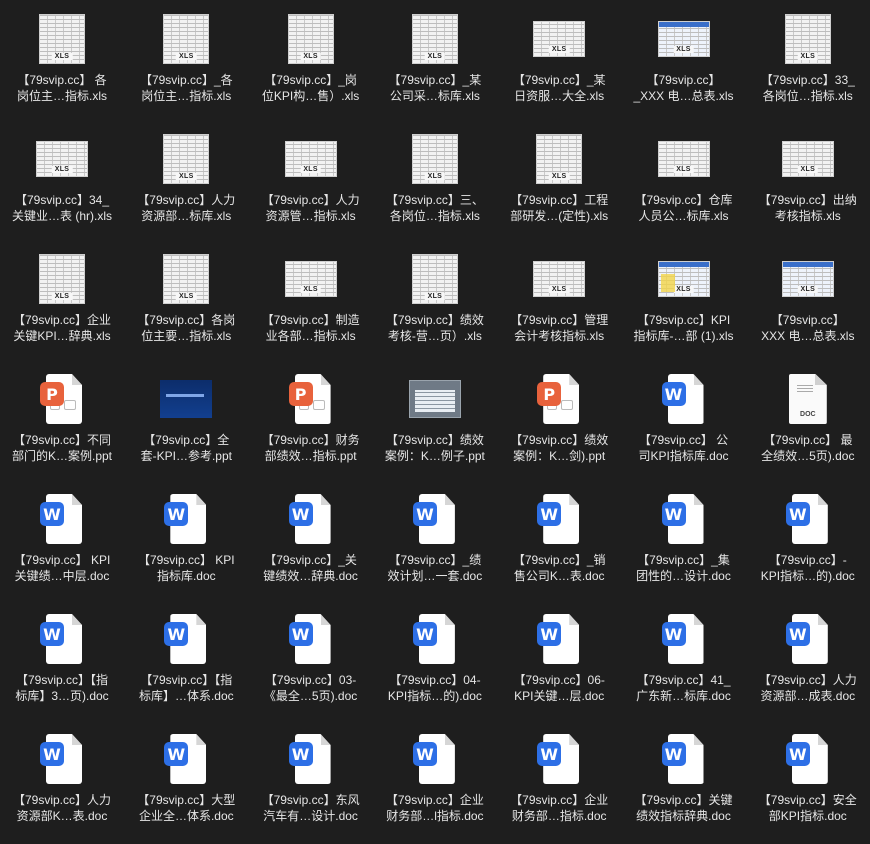 The width and height of the screenshot is (870, 844). I want to click on file-item: W 【79svip.cc】_关 键绩效…辞典.doc, so click(311, 540).